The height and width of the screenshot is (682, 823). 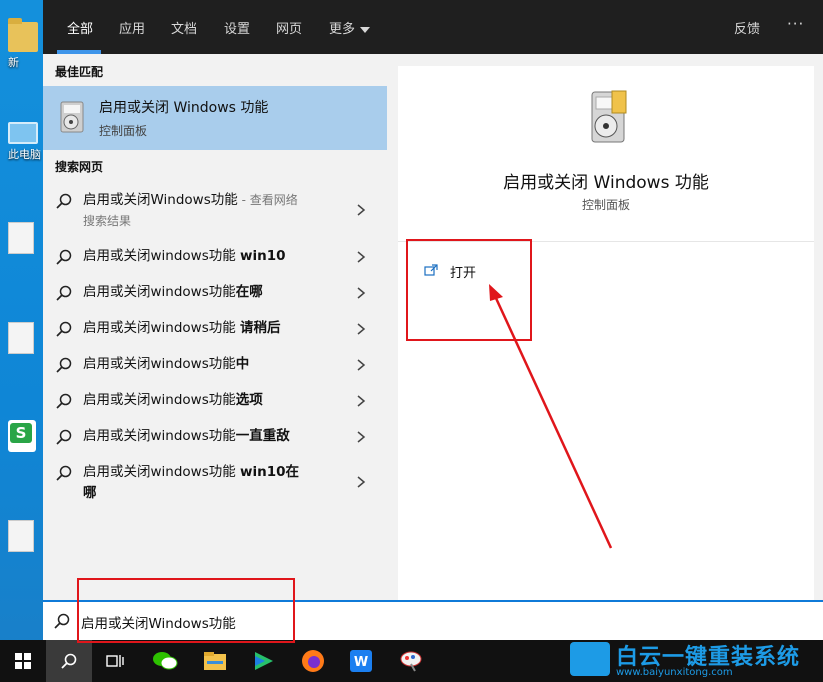 What do you see at coordinates (269, 472) in the screenshot?
I see `web-result-bold: win10在` at bounding box center [269, 472].